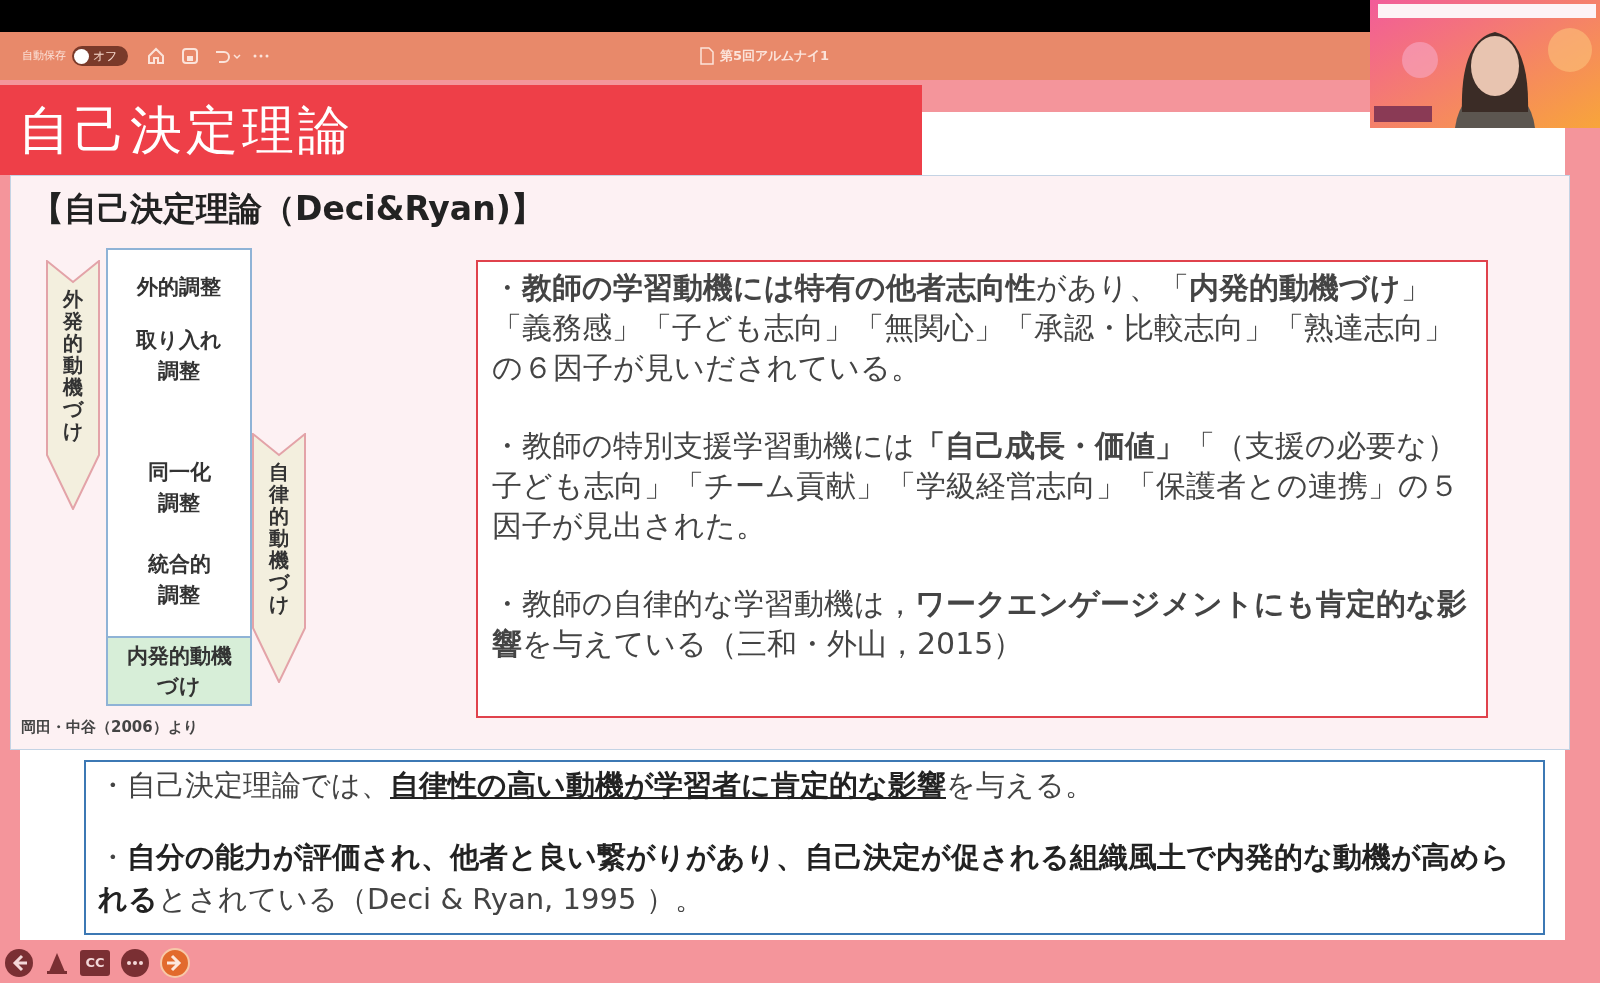 The height and width of the screenshot is (983, 1600). Describe the element at coordinates (100, 56) in the screenshot. I see `autosave-toggle: オフ` at that location.